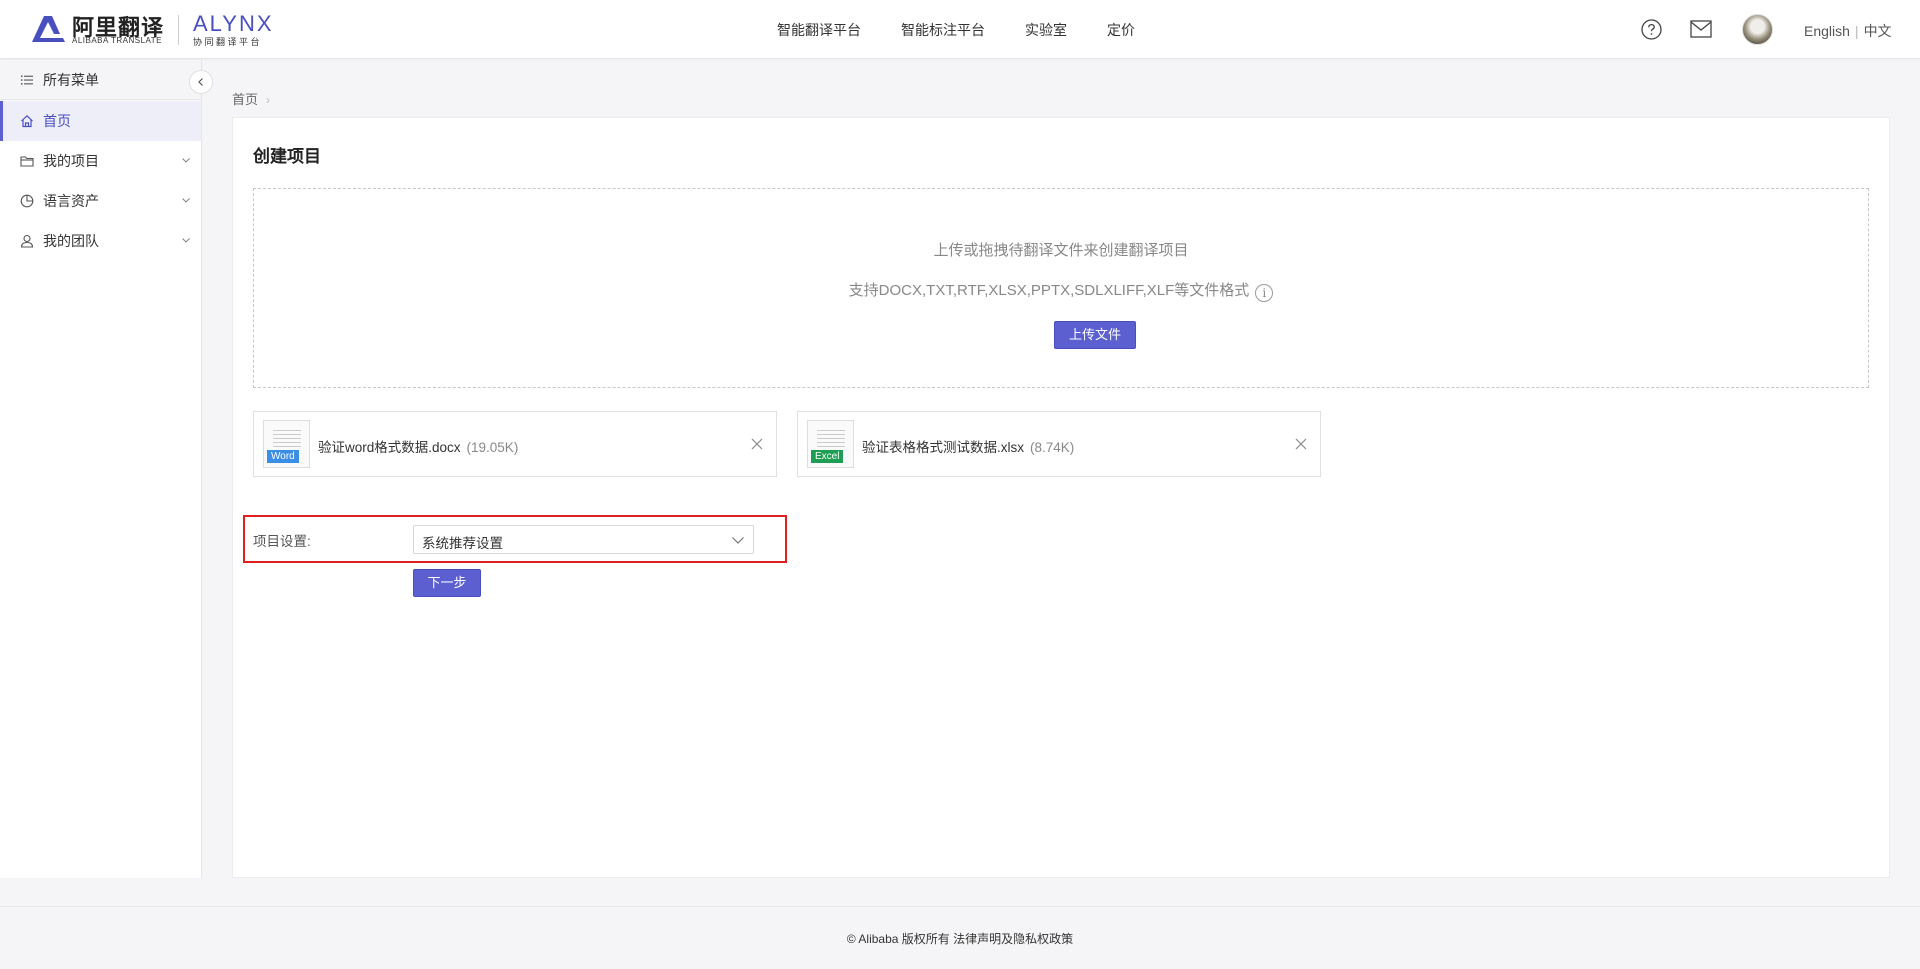 The image size is (1920, 969). What do you see at coordinates (48, 29) in the screenshot?
I see `alibaba-translate-logo-icon` at bounding box center [48, 29].